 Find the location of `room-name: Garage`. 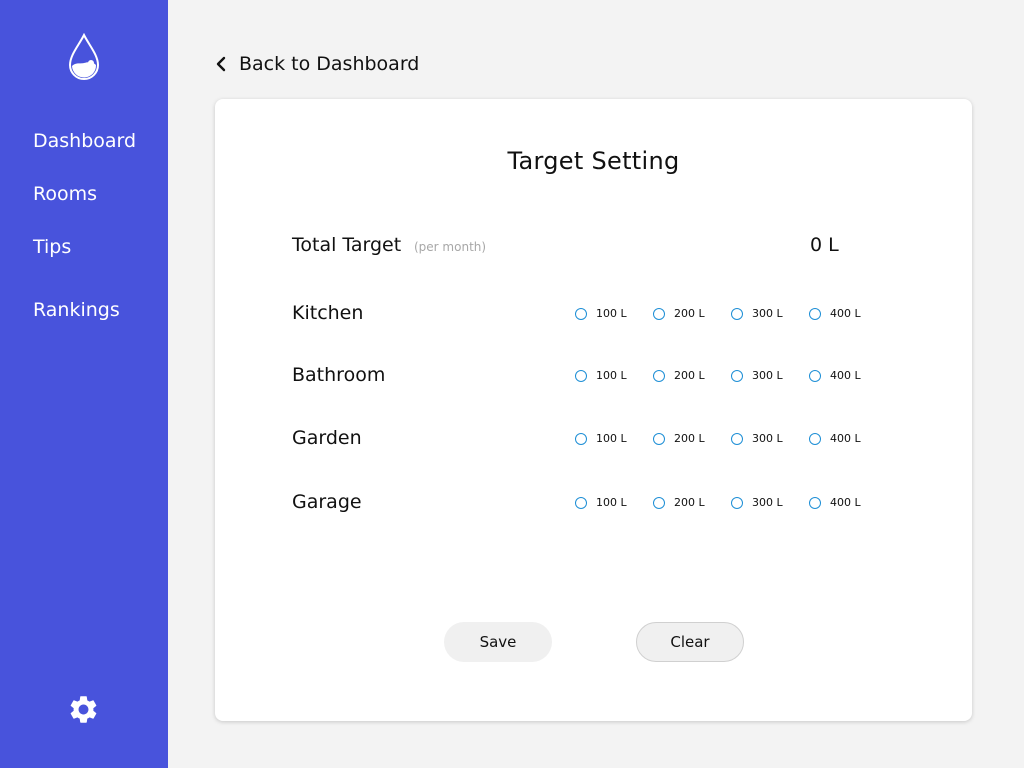

room-name: Garage is located at coordinates (327, 502).